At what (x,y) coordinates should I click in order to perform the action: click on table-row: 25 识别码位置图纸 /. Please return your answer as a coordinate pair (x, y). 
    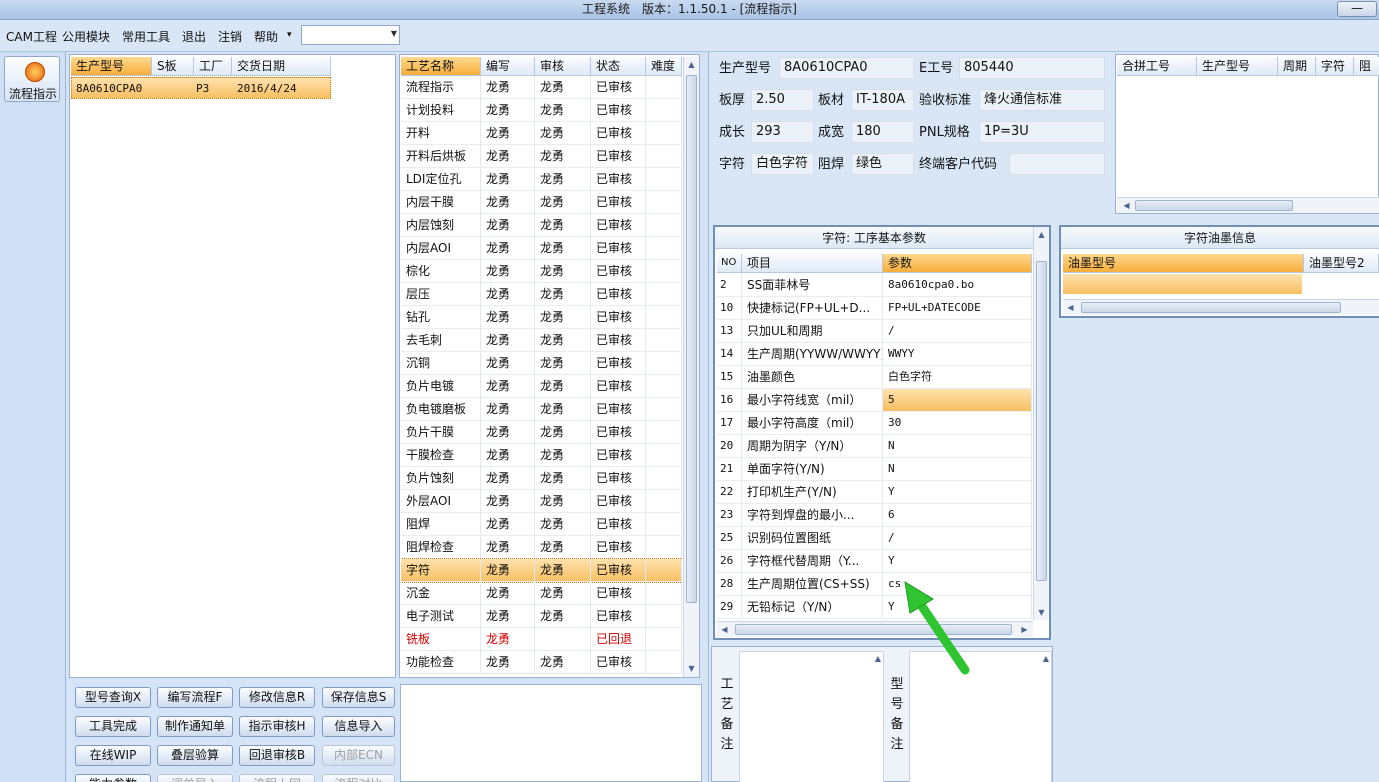
    Looking at the image, I should click on (874, 538).